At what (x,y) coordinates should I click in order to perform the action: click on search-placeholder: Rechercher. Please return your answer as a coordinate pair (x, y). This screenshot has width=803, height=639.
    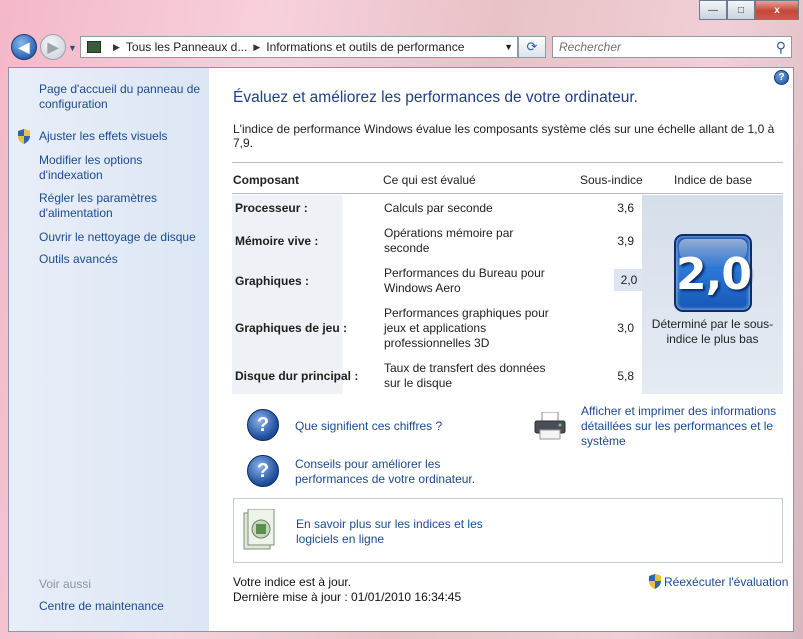
    Looking at the image, I should click on (590, 47).